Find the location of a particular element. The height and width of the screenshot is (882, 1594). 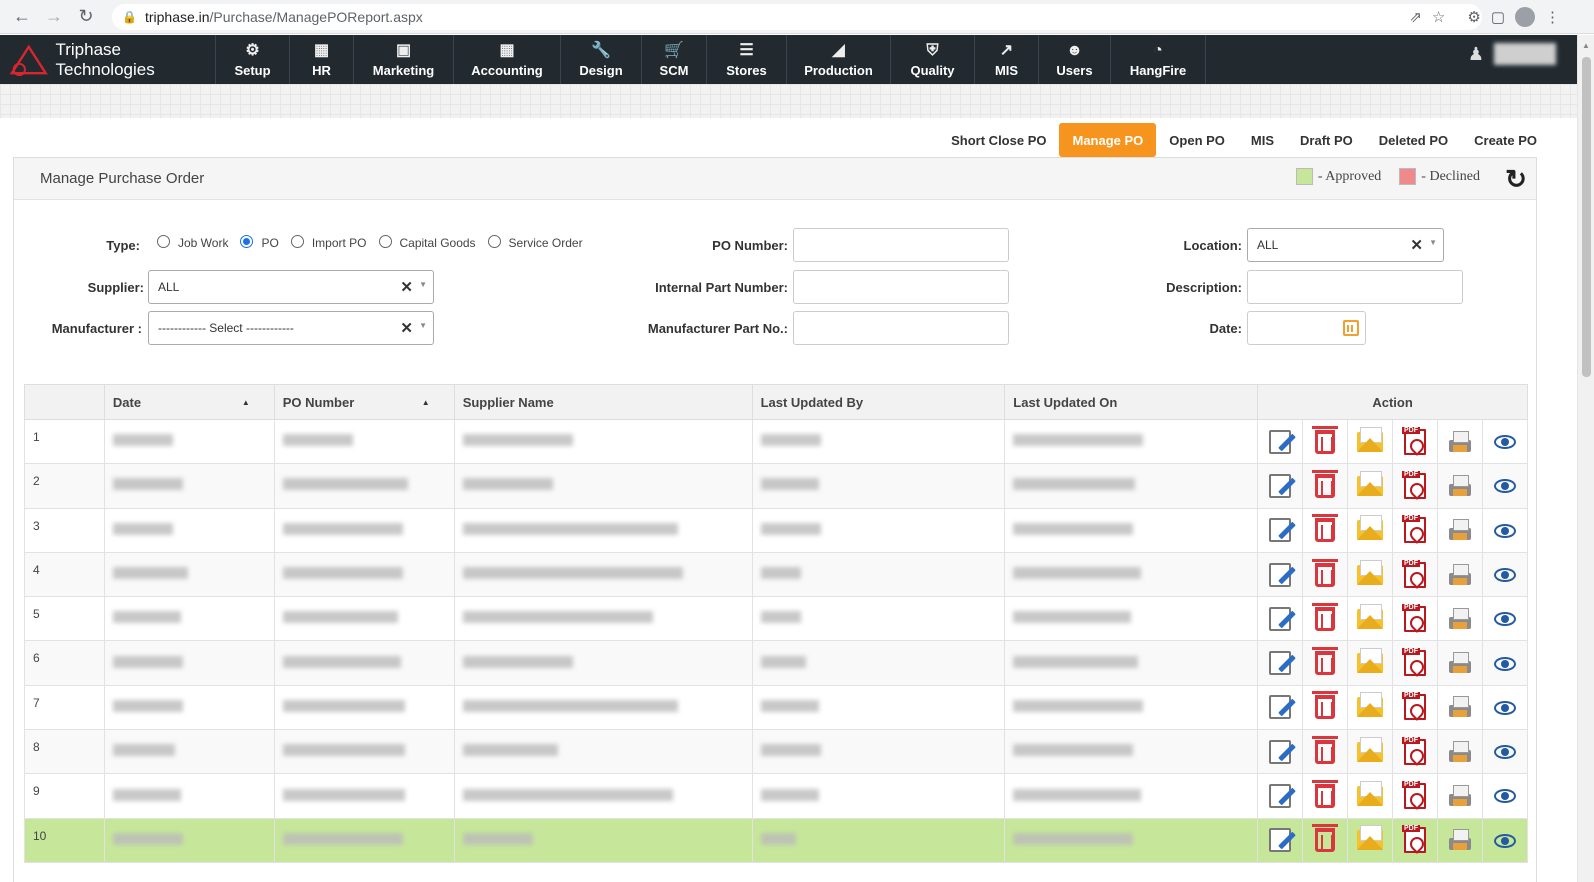

tab-create-po: Create PO is located at coordinates (1505, 140).